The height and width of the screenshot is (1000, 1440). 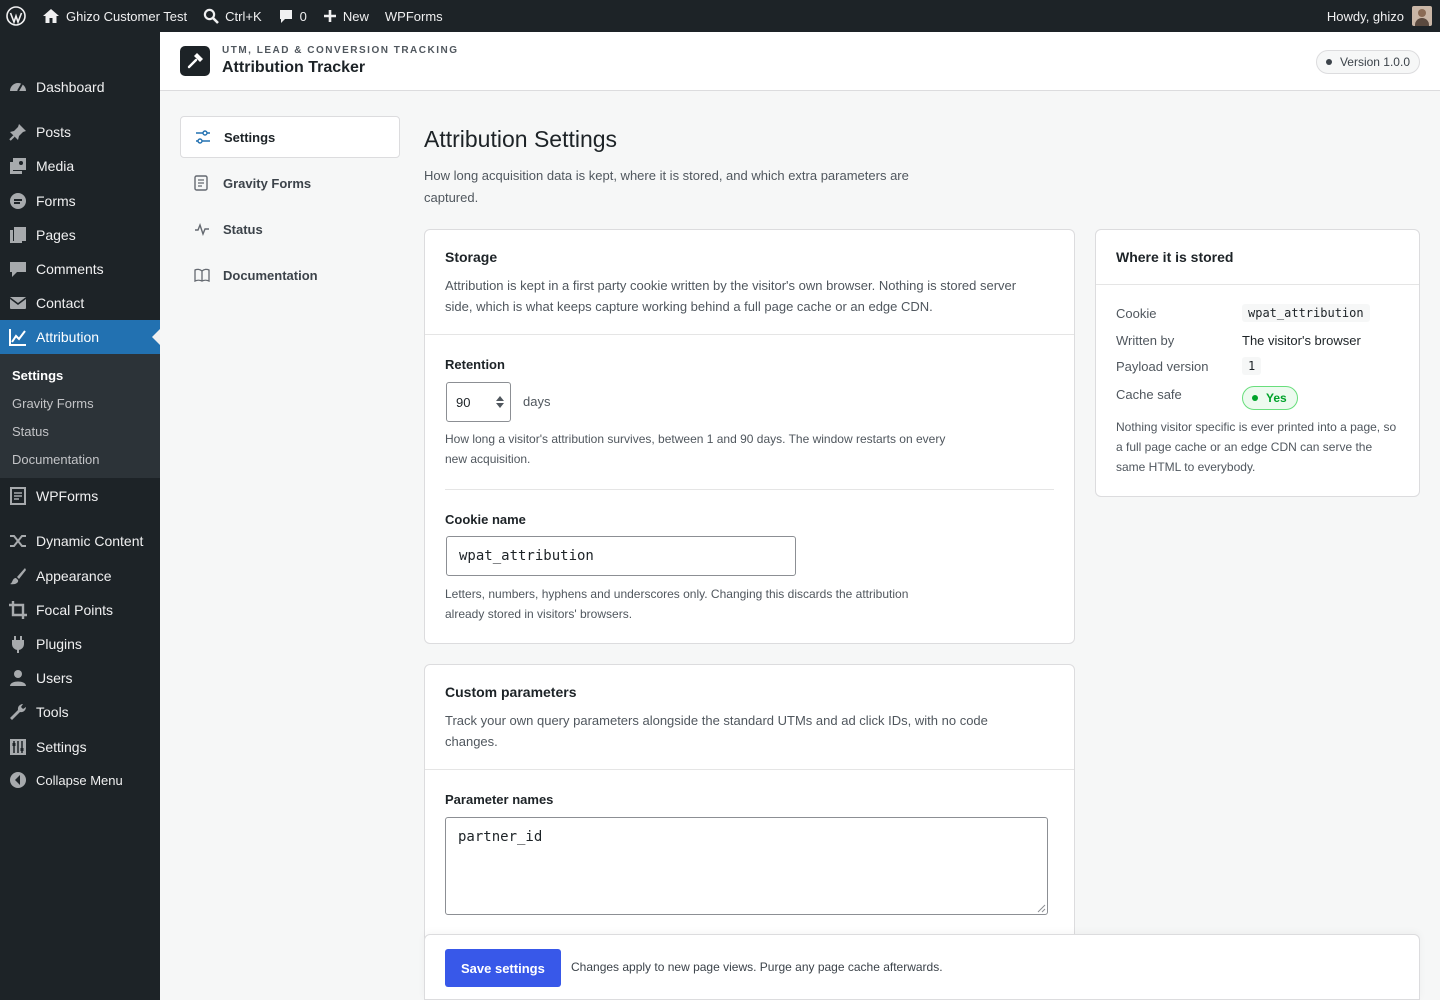 I want to click on menu-tools: Tools, so click(x=80, y=712).